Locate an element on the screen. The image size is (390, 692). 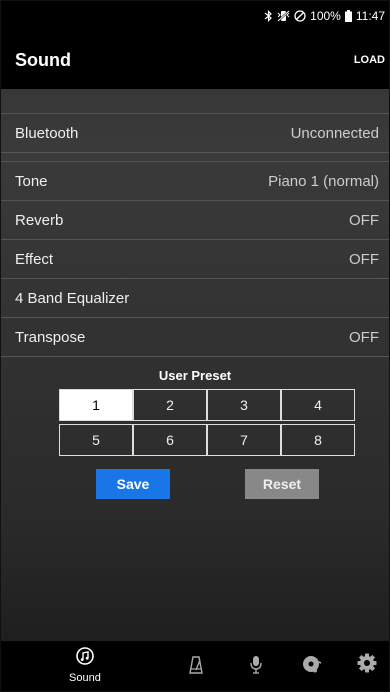
tab-settings is located at coordinates (367, 665).